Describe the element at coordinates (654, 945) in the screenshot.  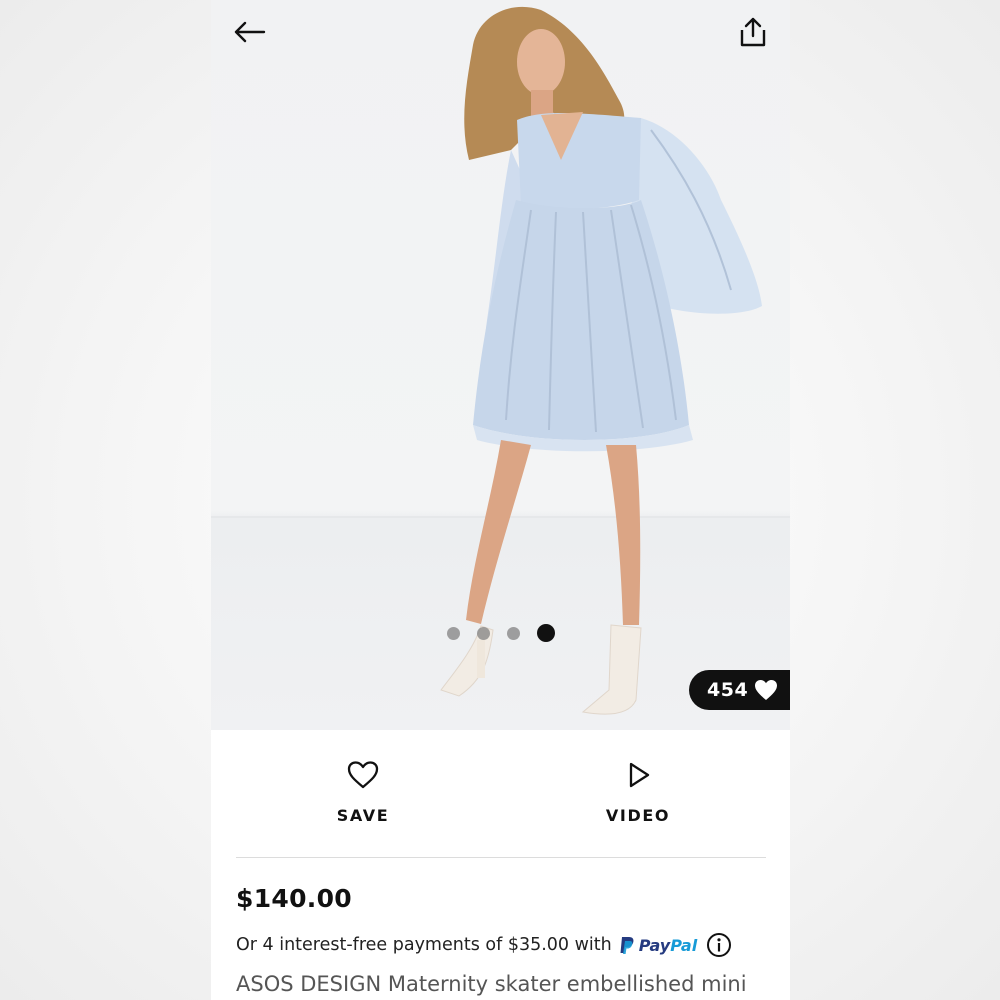
I see `paypal-text-pay: Pay` at that location.